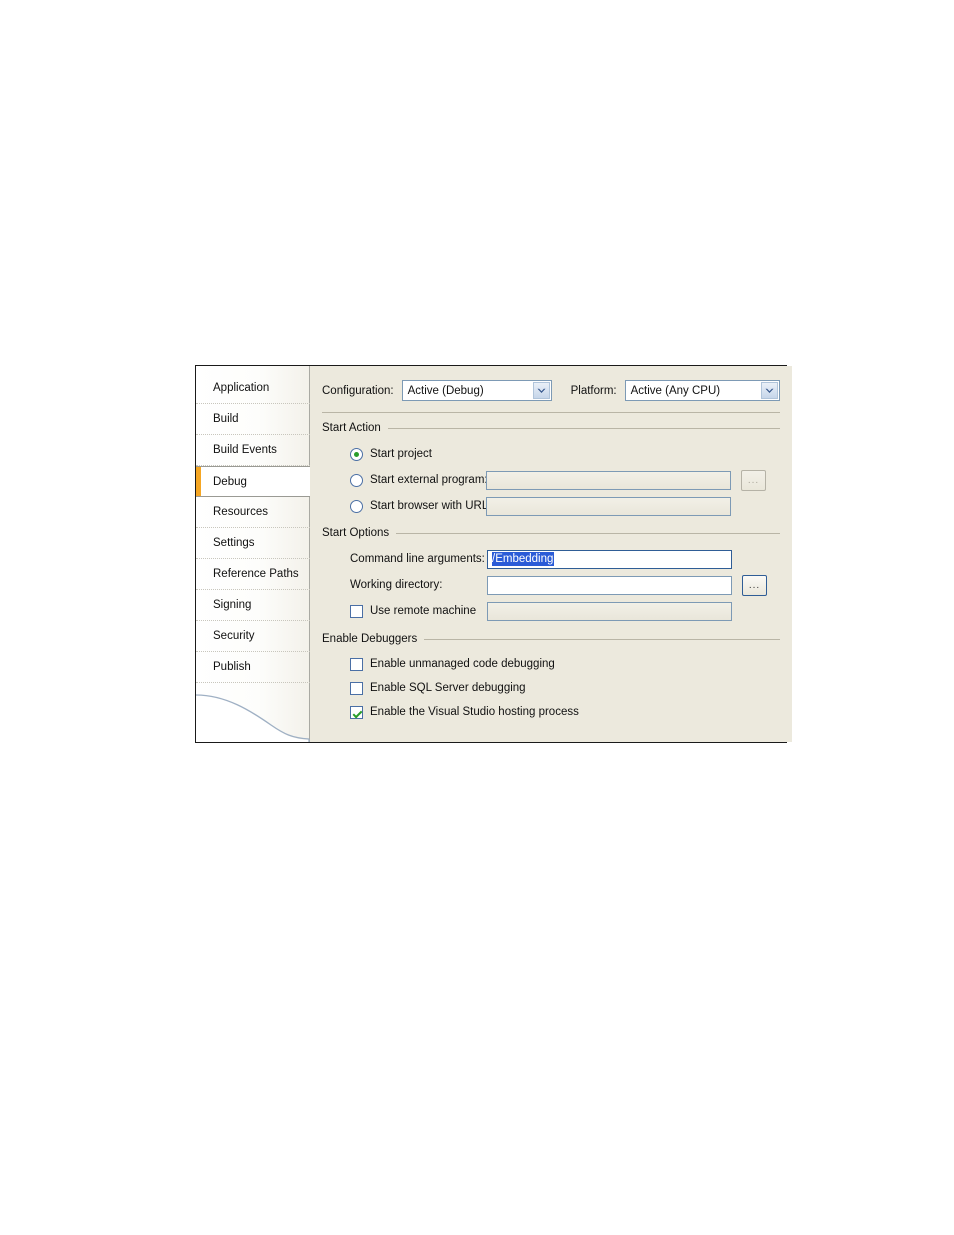 This screenshot has height=1235, width=954. Describe the element at coordinates (551, 454) in the screenshot. I see `start-project-row: Start project` at that location.